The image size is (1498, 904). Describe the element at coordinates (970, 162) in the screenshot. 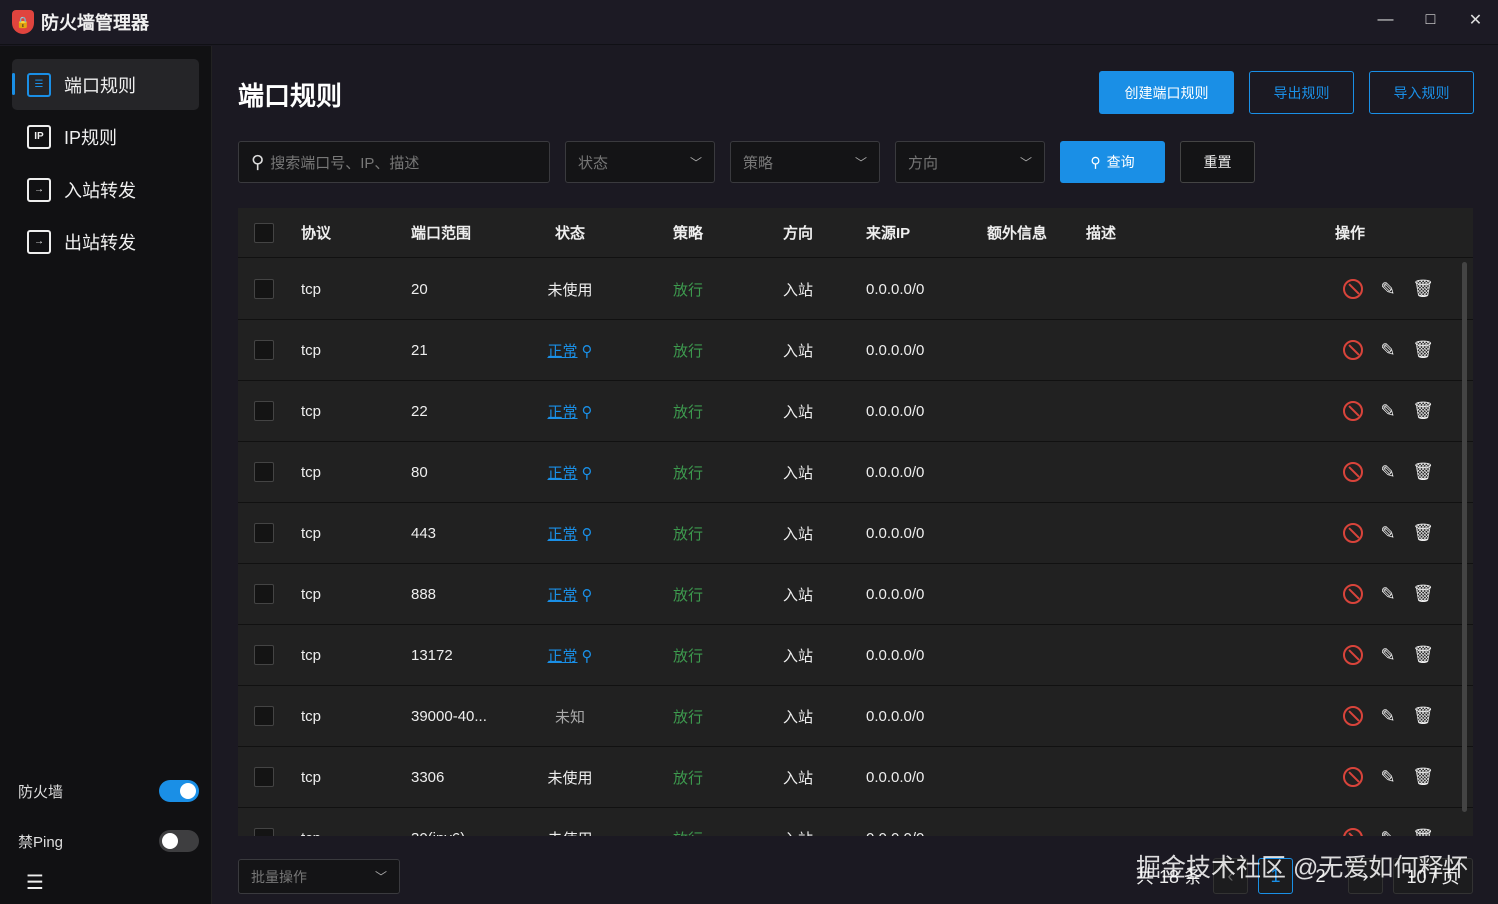

I see `direction-select: 方向 ﹀` at that location.